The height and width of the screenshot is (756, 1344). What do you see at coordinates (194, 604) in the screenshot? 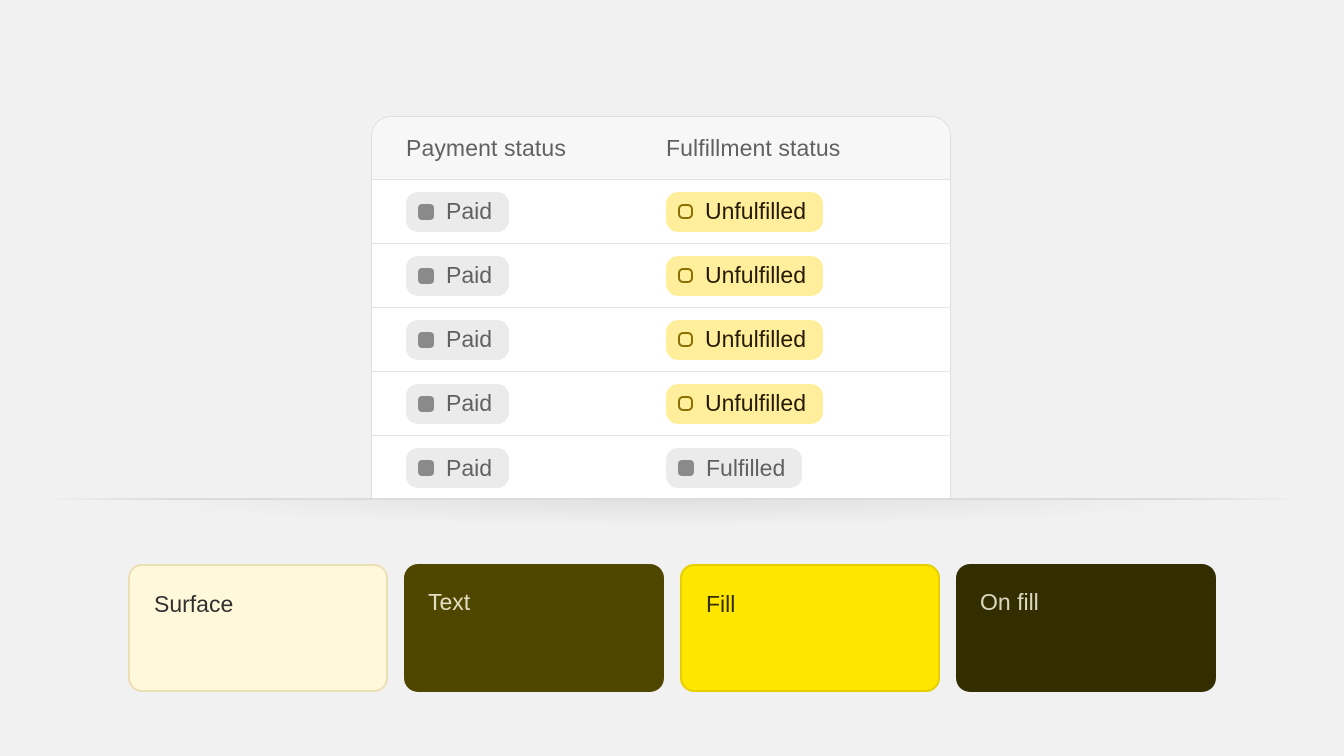
I see `swatch-label: Surface` at bounding box center [194, 604].